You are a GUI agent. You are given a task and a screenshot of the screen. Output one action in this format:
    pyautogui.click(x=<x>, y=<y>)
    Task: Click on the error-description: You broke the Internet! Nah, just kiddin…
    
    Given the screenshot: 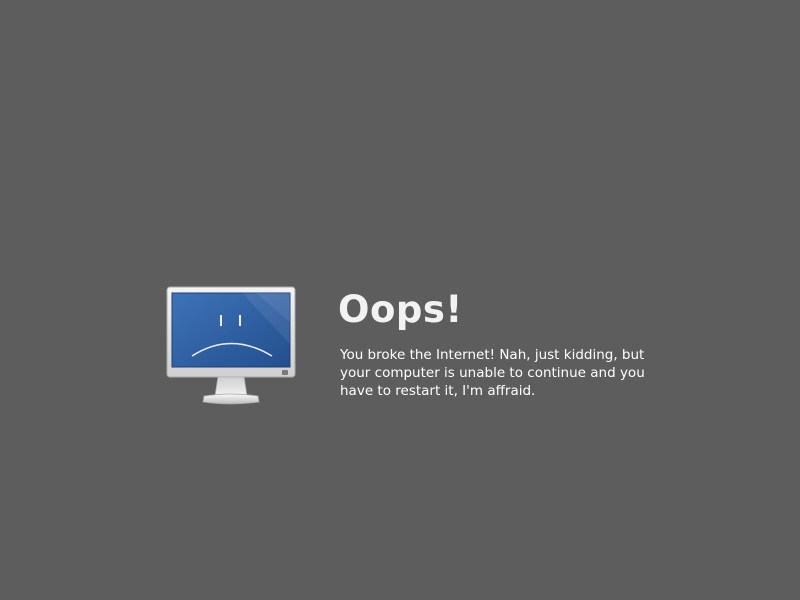 What is the action you would take?
    pyautogui.click(x=492, y=373)
    